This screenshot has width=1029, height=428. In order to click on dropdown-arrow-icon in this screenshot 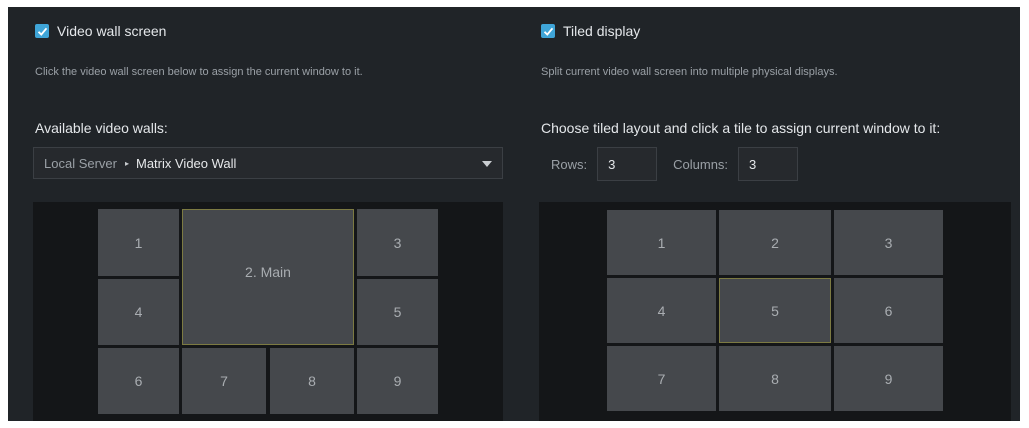, I will do `click(487, 164)`.